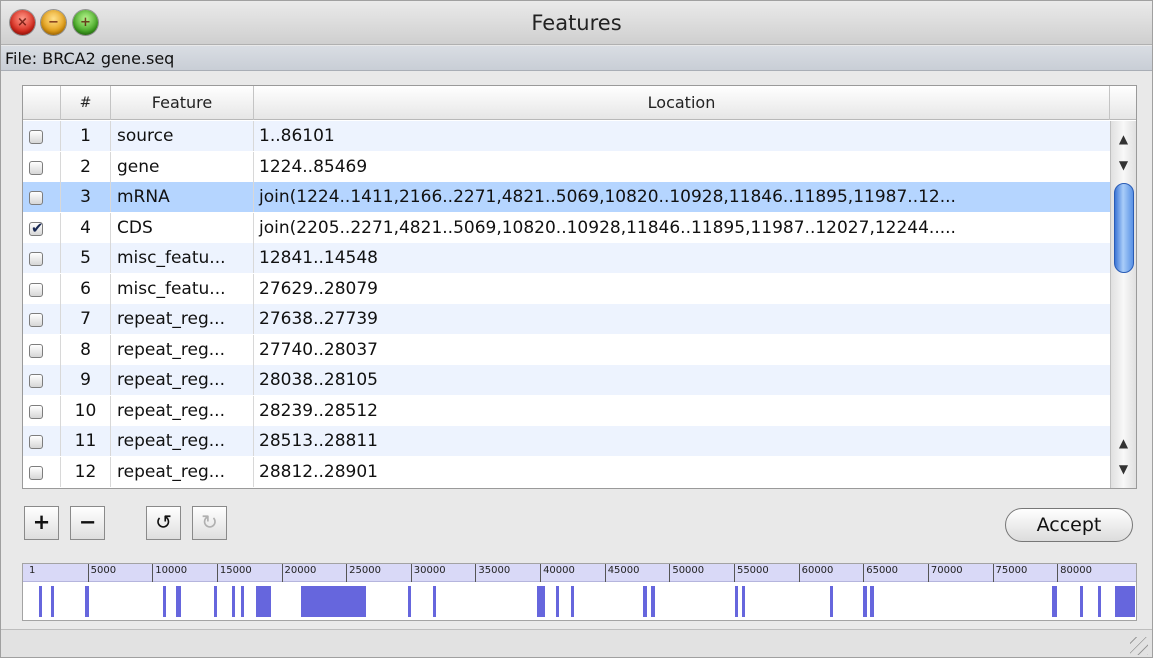 The width and height of the screenshot is (1153, 658). I want to click on vertical-scrollbar: ▲ ▼ ▲ ▼, so click(1123, 304).